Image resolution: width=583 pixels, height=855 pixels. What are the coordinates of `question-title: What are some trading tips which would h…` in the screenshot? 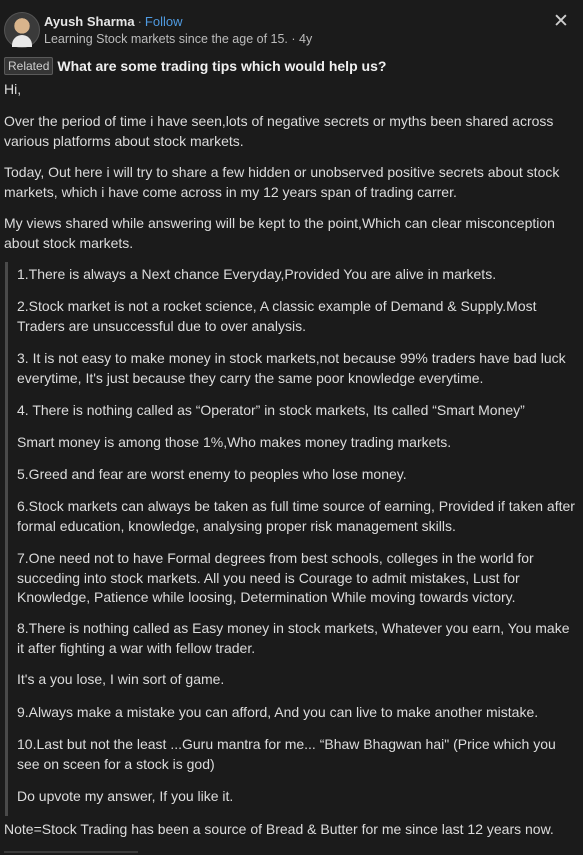 It's located at (221, 66).